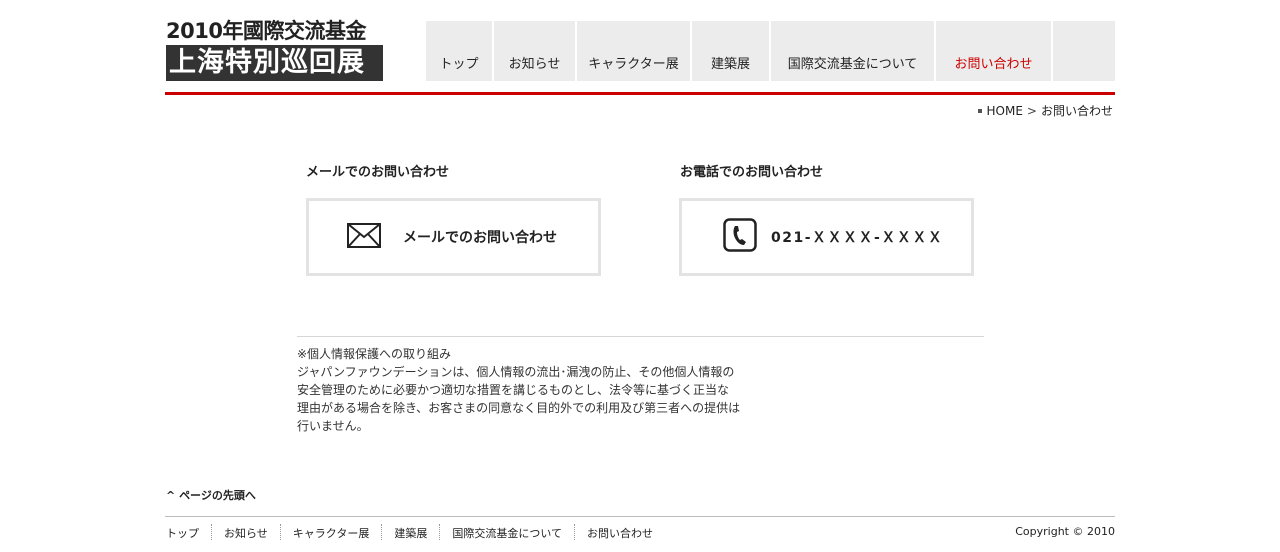 The image size is (1280, 552). What do you see at coordinates (633, 51) in the screenshot?
I see `nav-item-character-exhibition: キャラクター展` at bounding box center [633, 51].